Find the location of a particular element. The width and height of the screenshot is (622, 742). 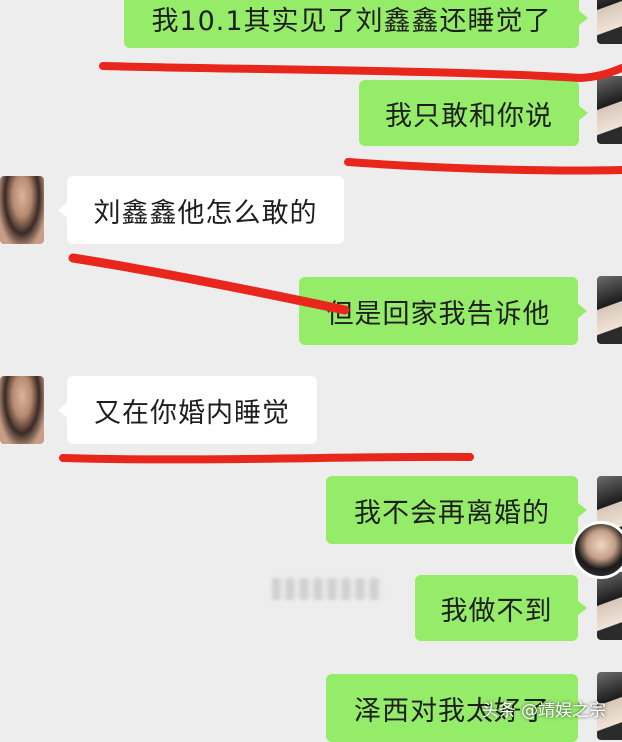

watermark: 头条 @靖娱之宗 is located at coordinates (543, 711).